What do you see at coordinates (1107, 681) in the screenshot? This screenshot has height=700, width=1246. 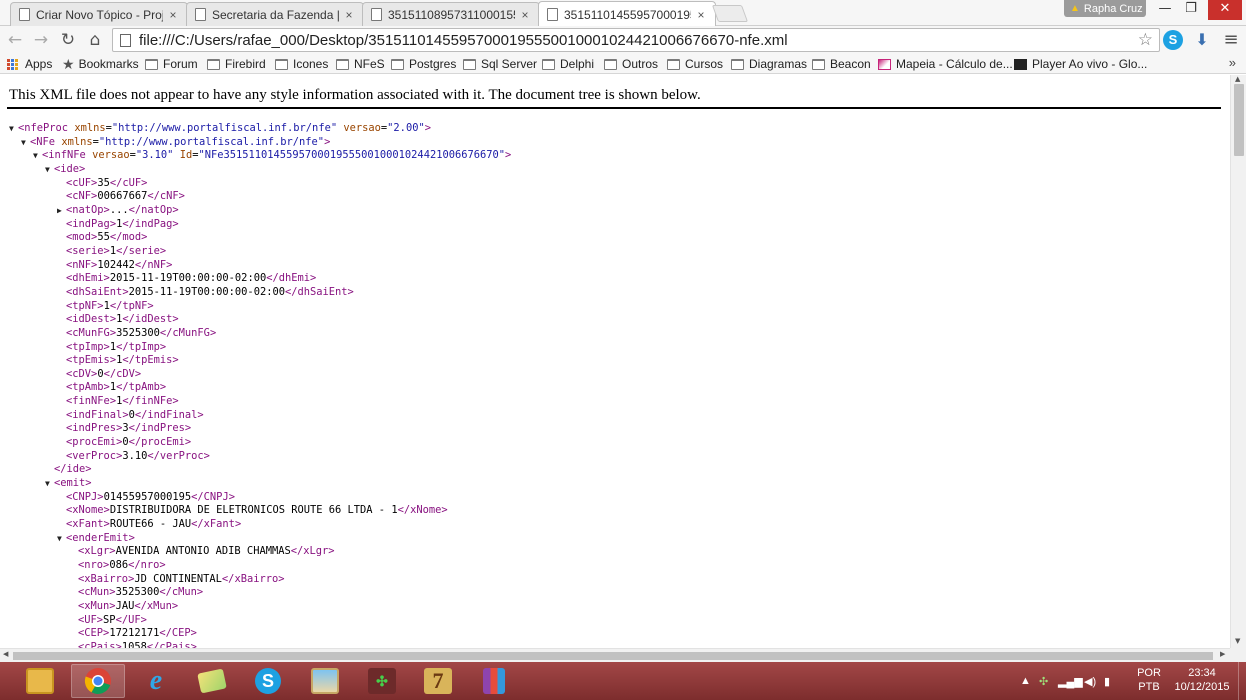 I see `battery-icon: ▮` at bounding box center [1107, 681].